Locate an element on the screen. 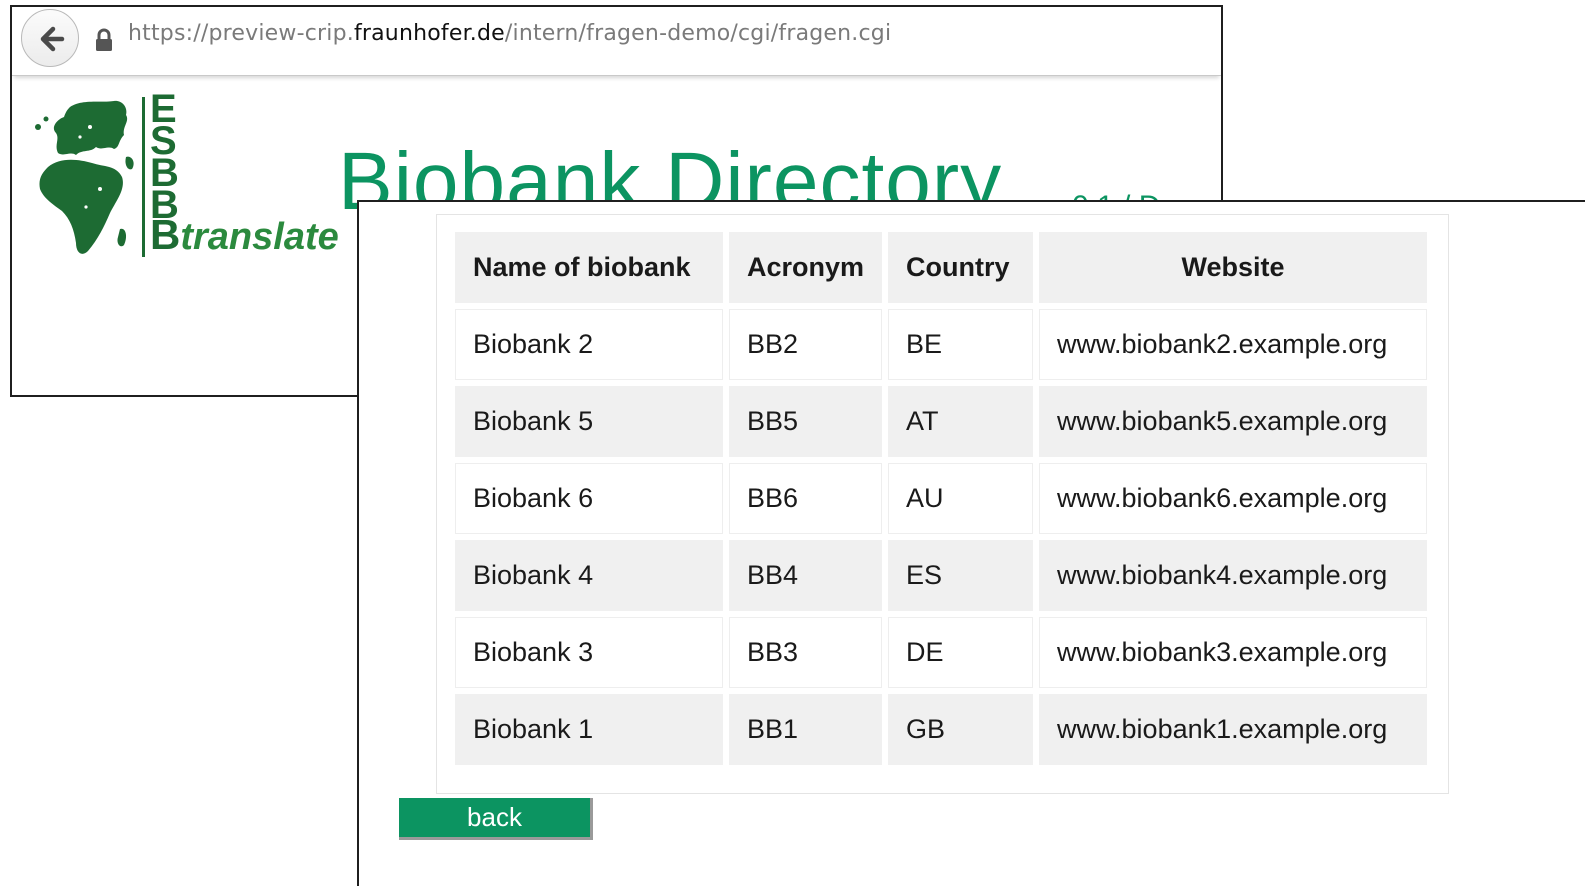 Image resolution: width=1585 pixels, height=886 pixels. cell-acronym: BB6 is located at coordinates (806, 498).